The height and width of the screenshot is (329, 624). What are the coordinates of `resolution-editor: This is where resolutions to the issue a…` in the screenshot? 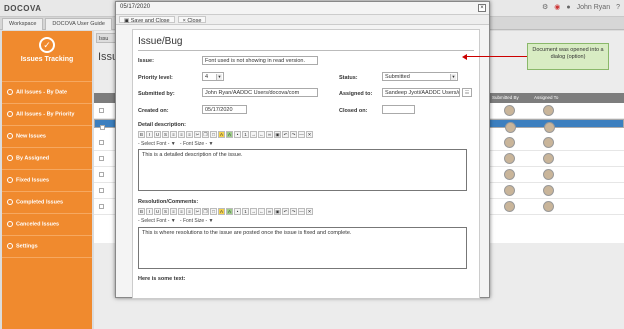 It's located at (302, 248).